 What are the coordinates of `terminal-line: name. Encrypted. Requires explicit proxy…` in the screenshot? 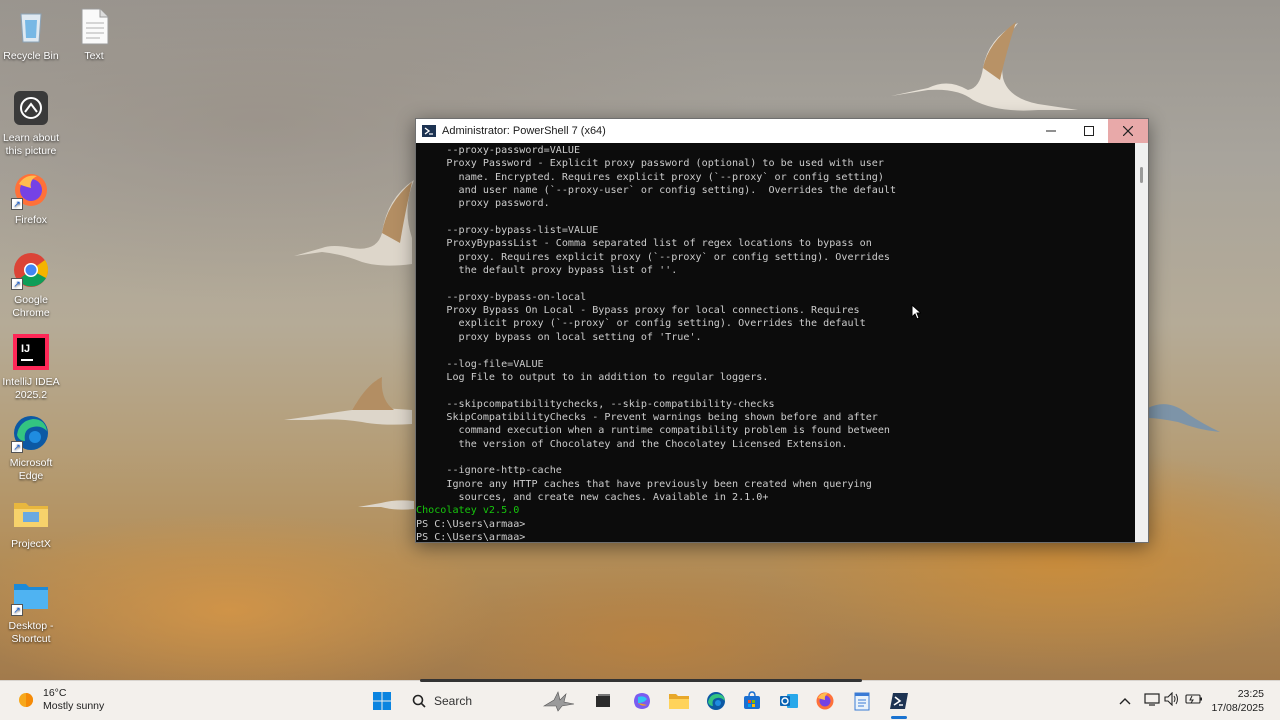 It's located at (650, 177).